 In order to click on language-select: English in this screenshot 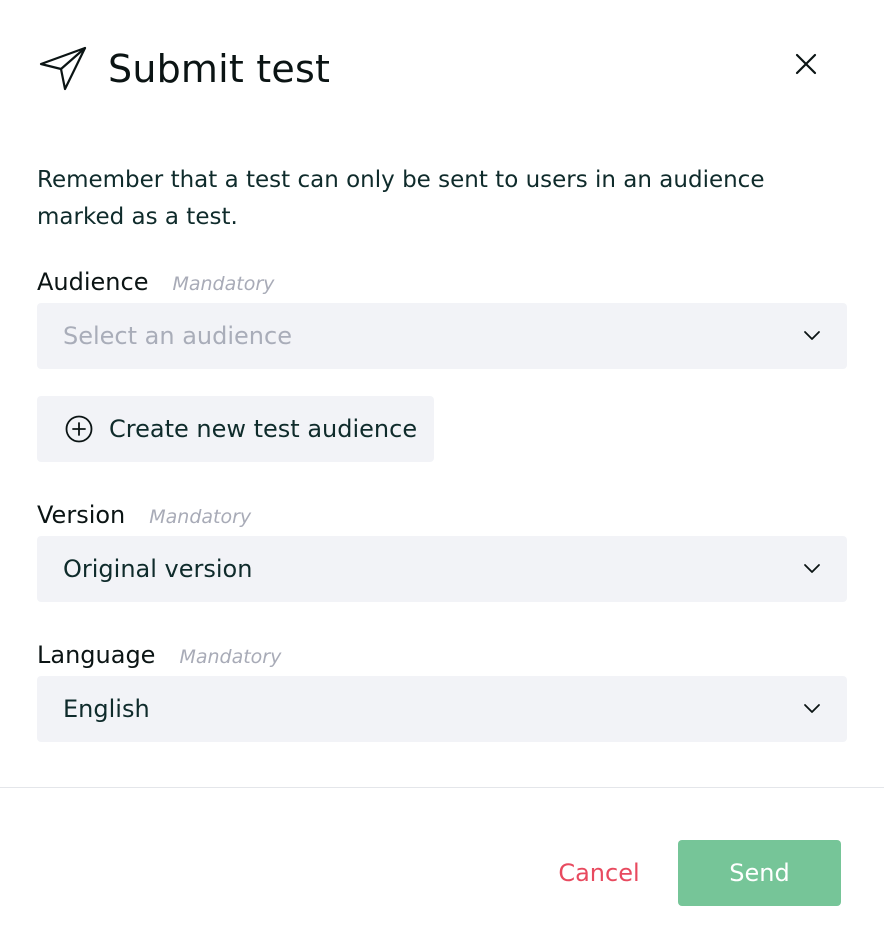, I will do `click(442, 709)`.